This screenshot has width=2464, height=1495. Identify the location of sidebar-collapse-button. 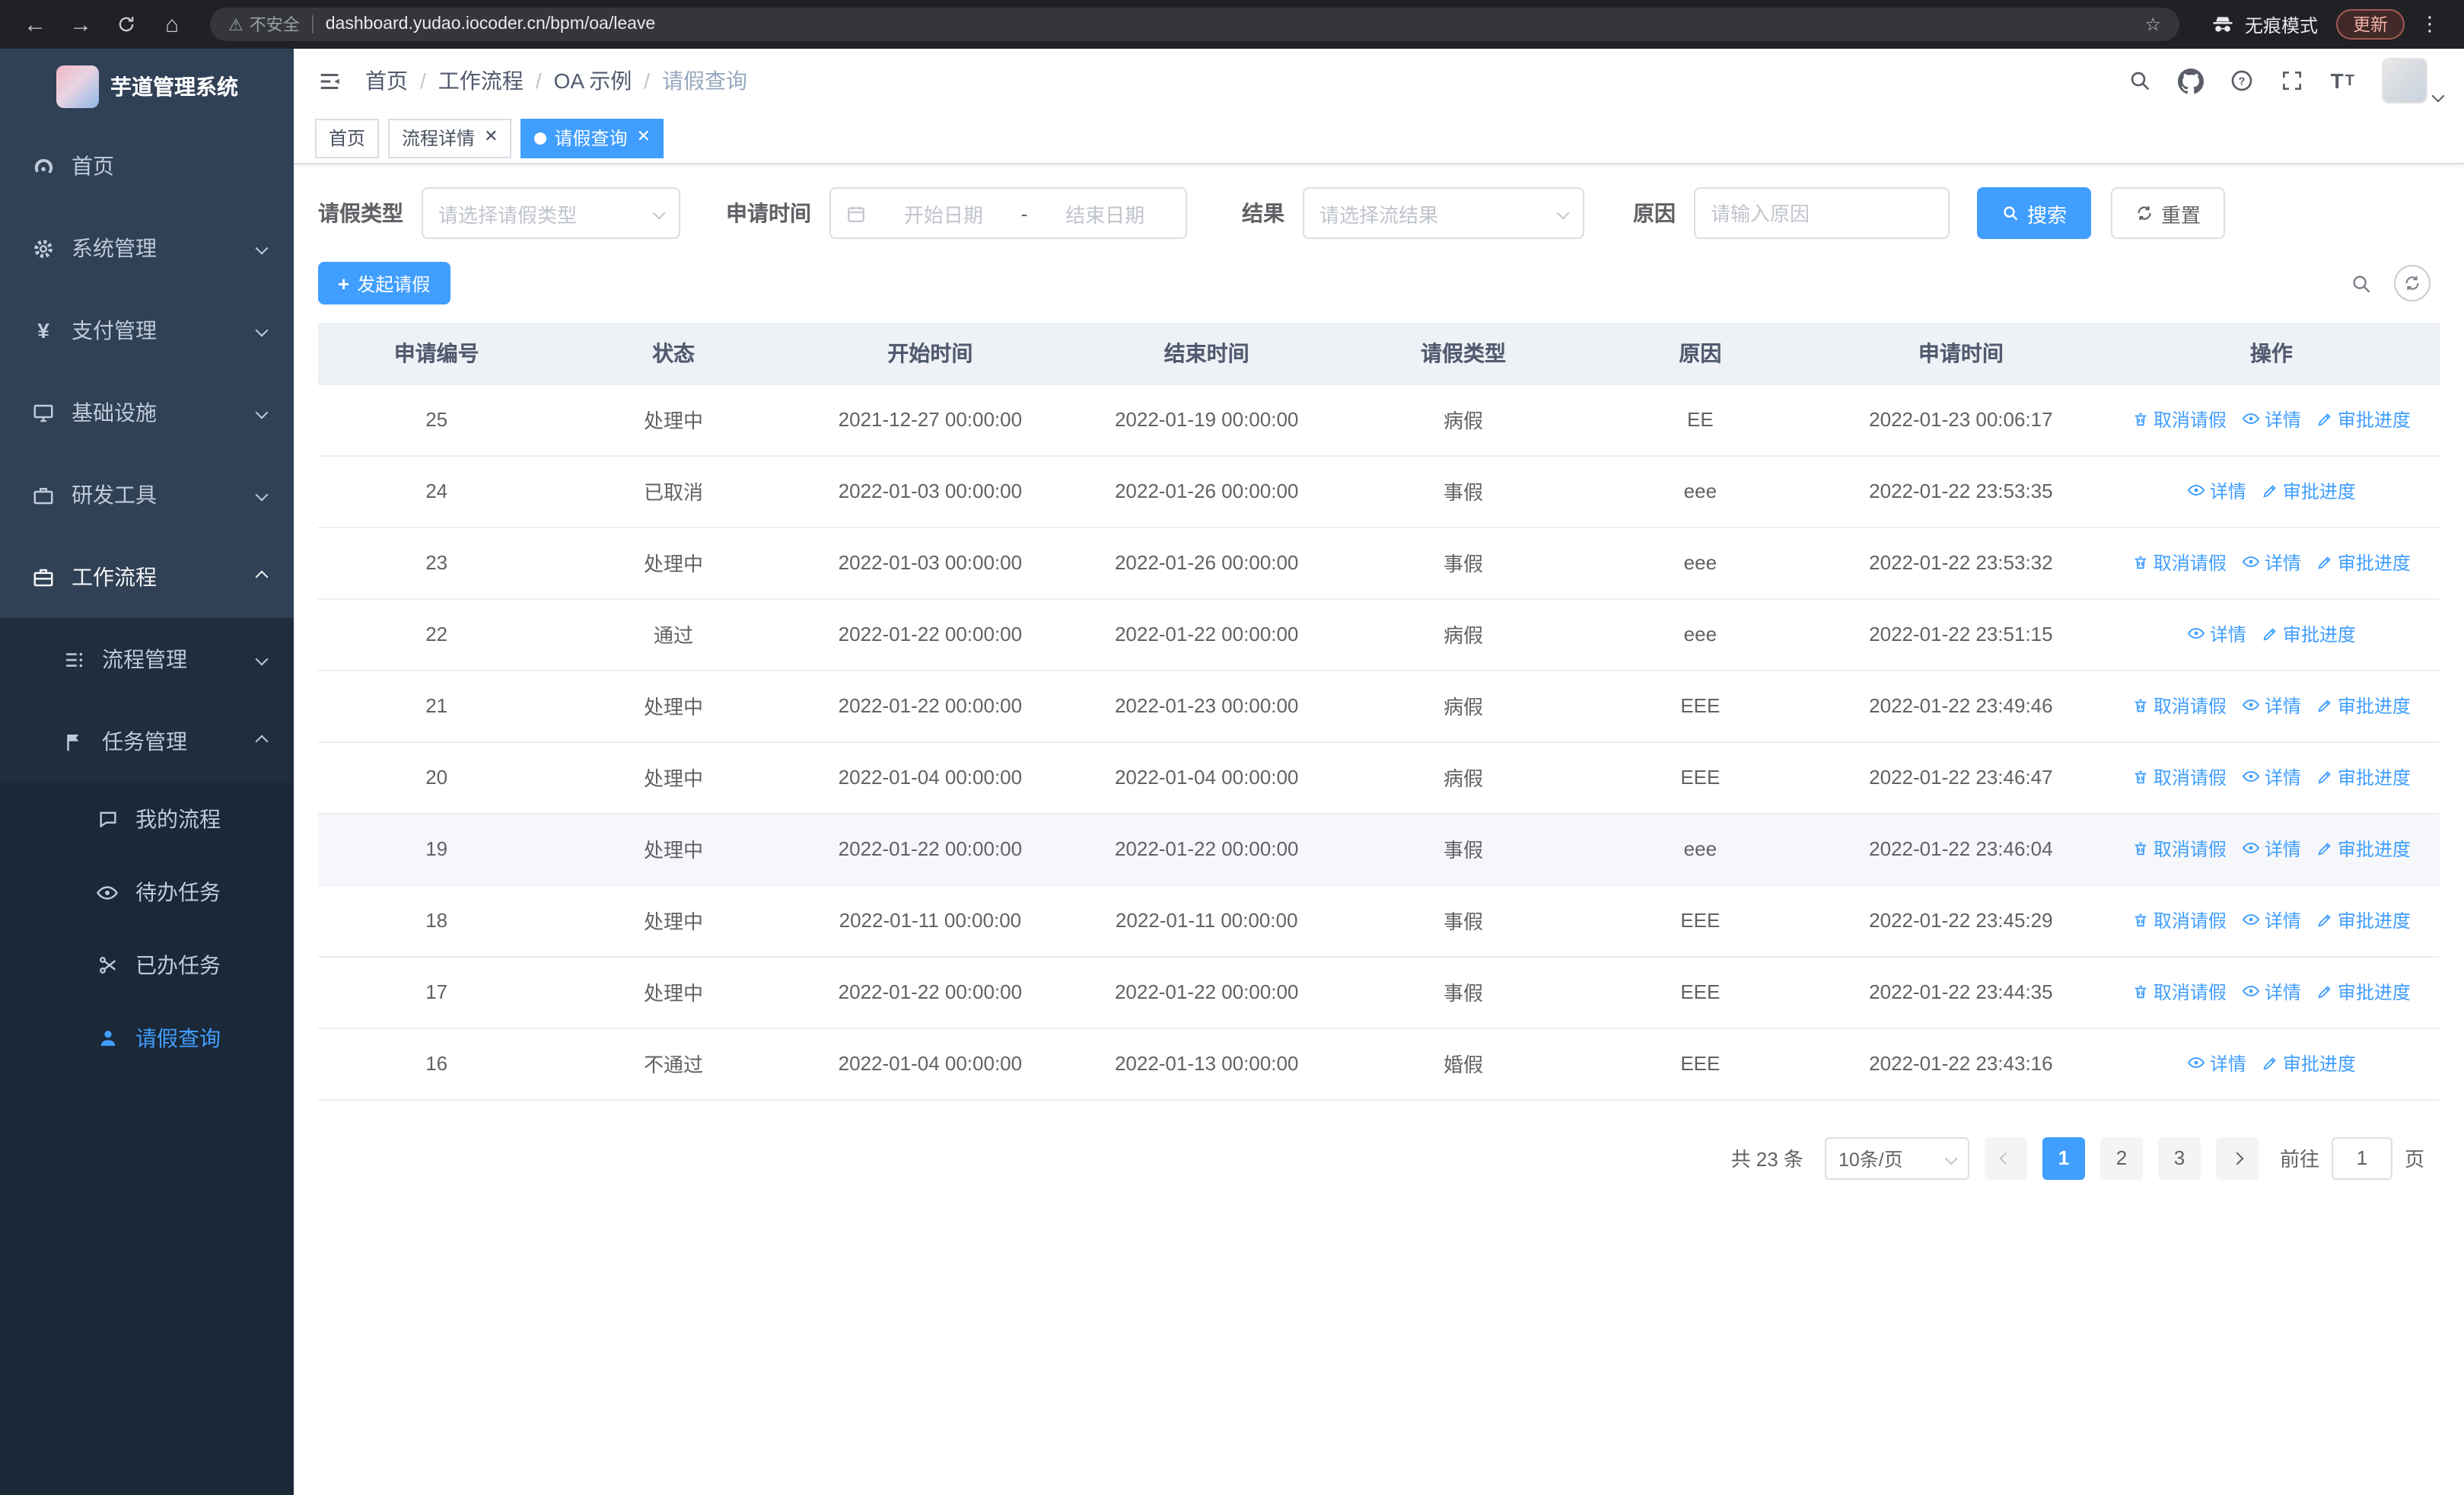
(329, 81).